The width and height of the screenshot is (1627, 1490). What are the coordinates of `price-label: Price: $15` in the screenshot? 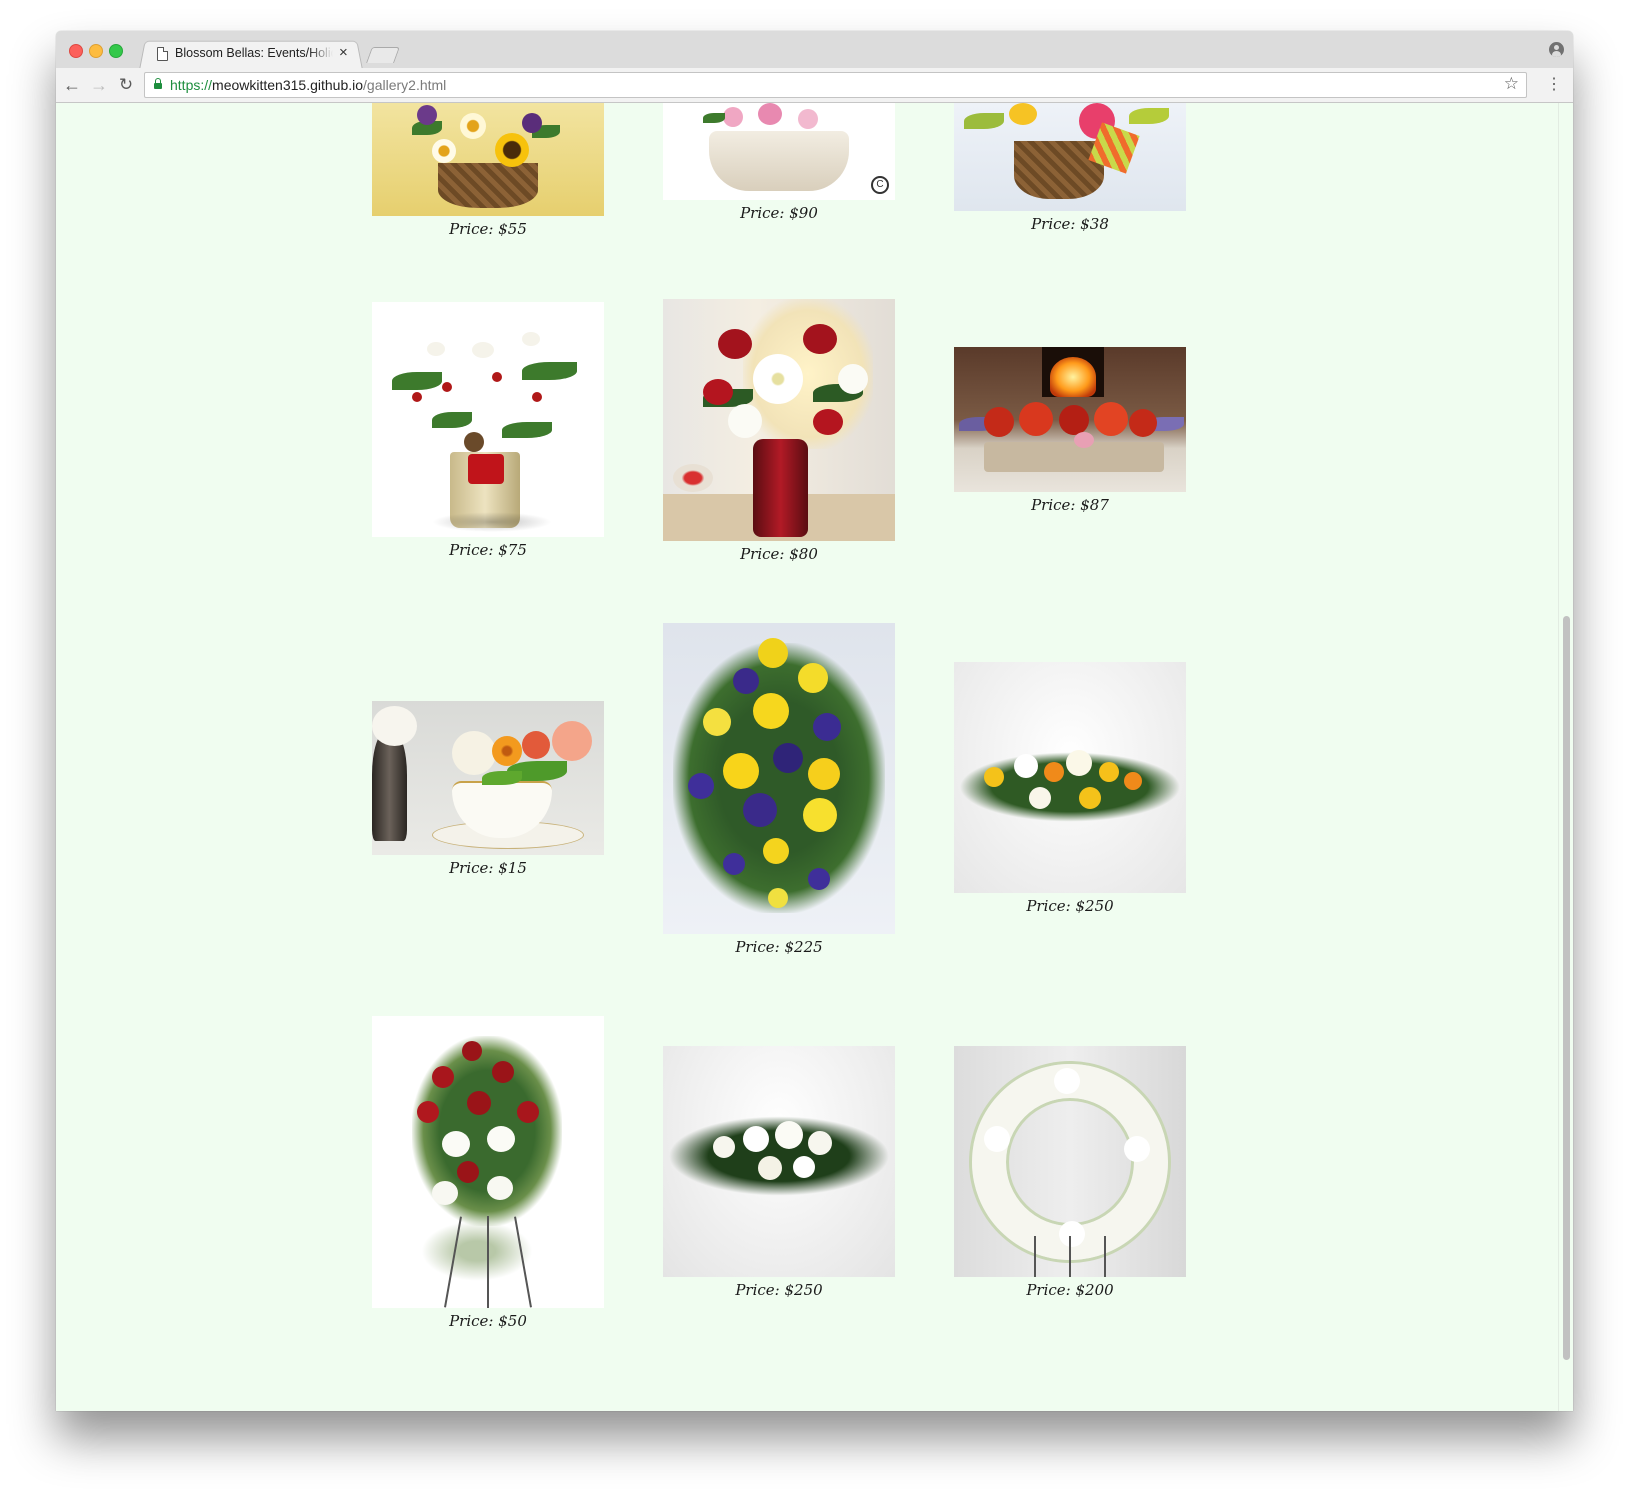 It's located at (488, 868).